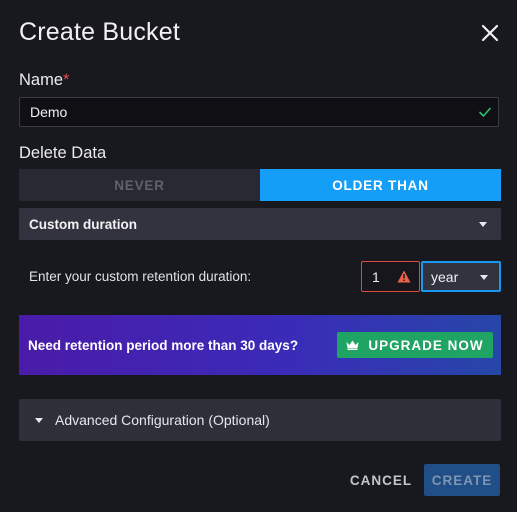  I want to click on duration-unit-value: year, so click(445, 276).